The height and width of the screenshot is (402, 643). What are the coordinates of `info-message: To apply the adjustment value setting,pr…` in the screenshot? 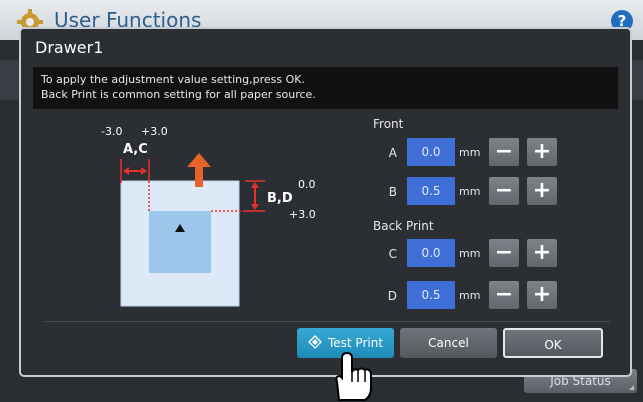 It's located at (325, 88).